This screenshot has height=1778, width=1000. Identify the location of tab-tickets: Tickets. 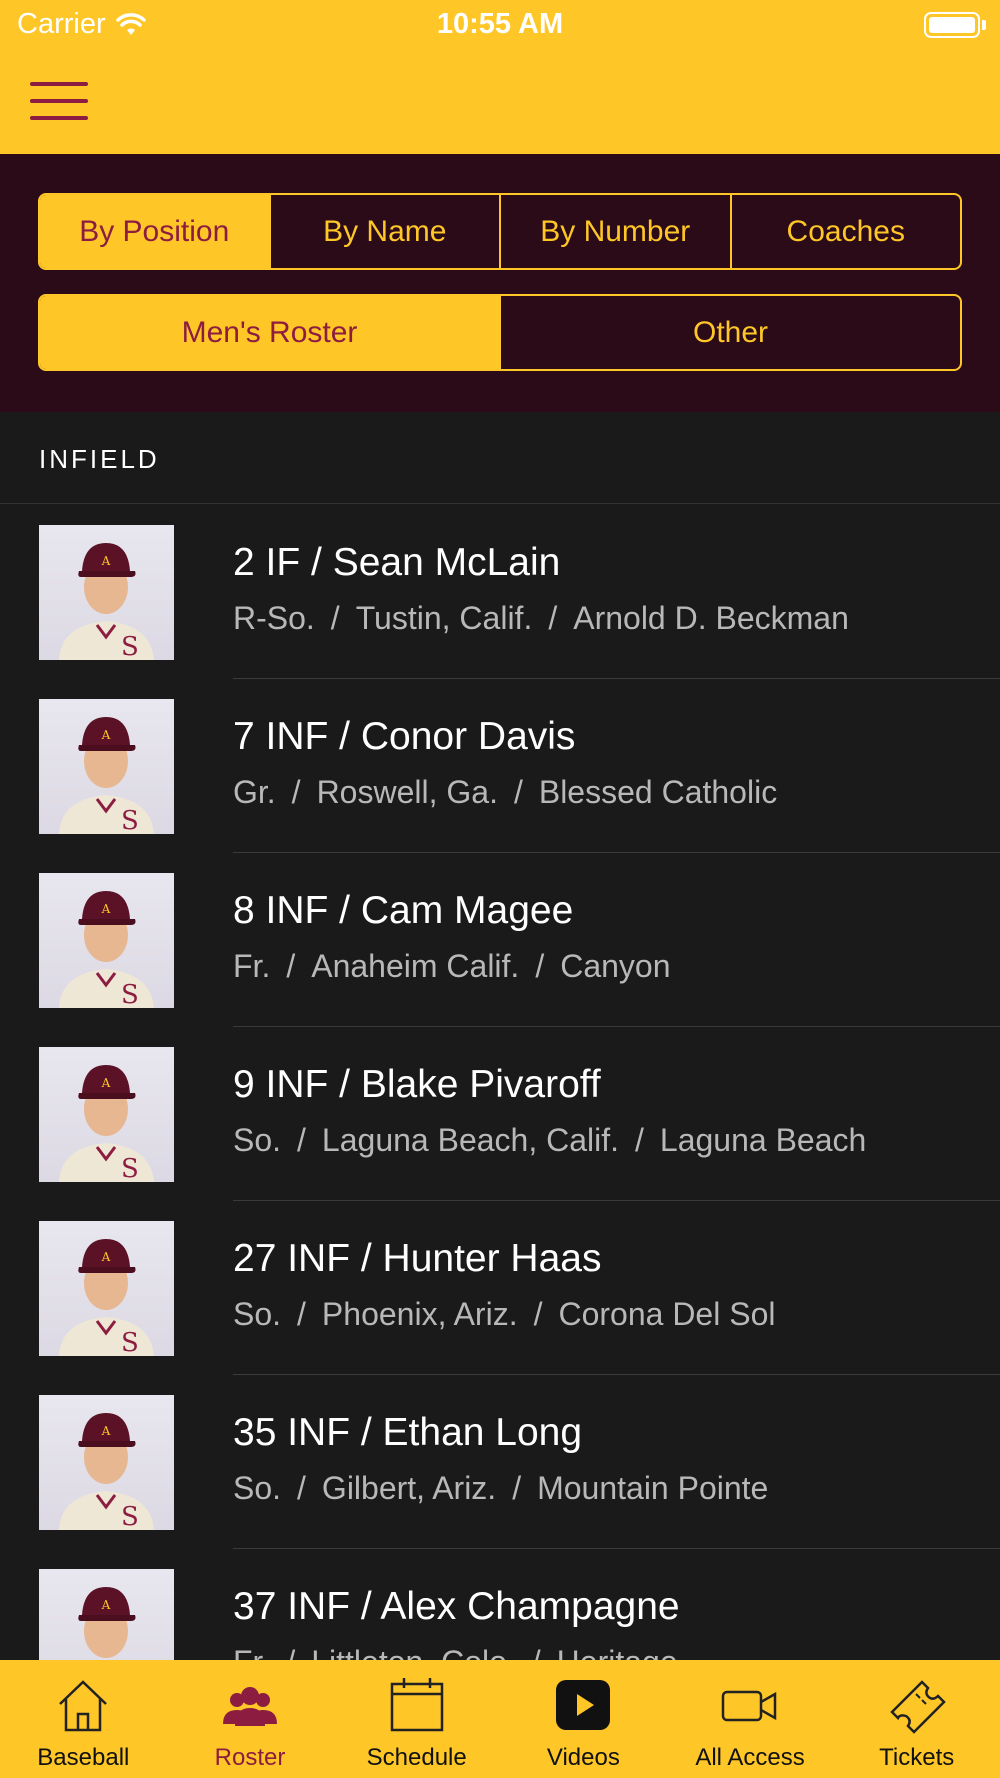
(916, 1719).